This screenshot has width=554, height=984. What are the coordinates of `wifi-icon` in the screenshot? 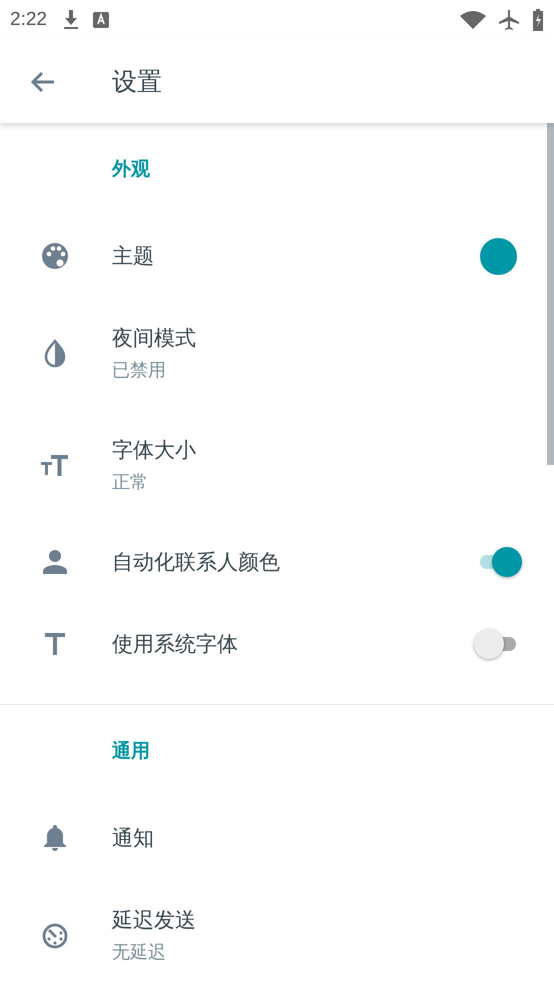 It's located at (473, 20).